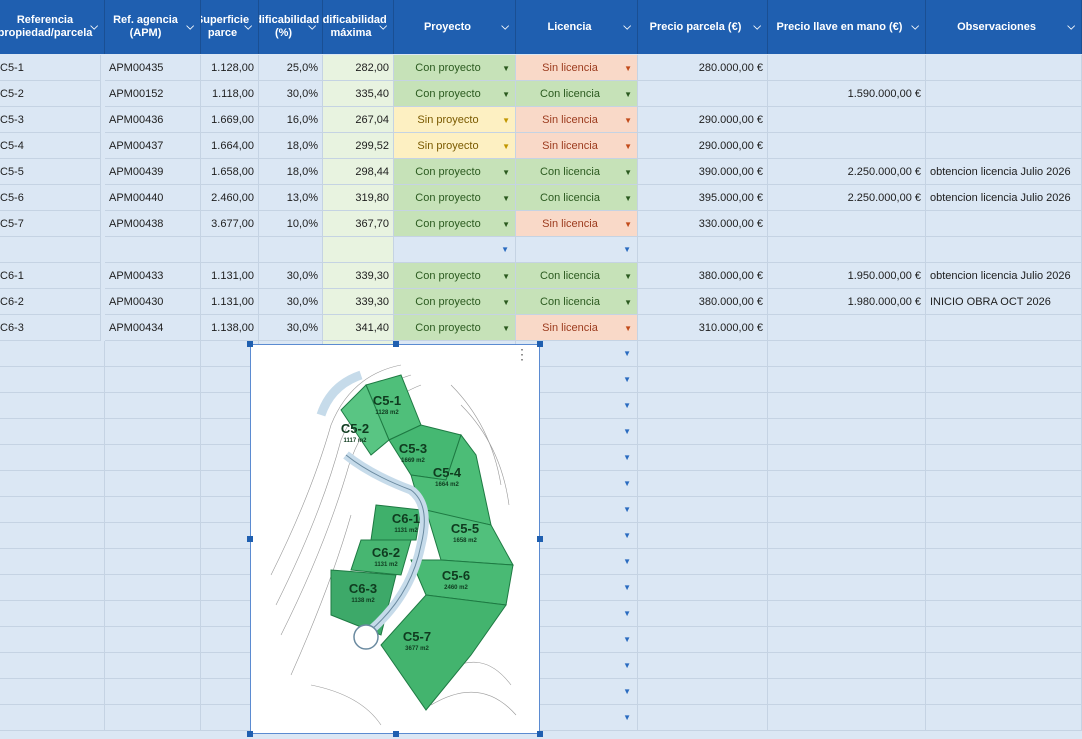 This screenshot has height=739, width=1082. I want to click on cell-apm: APM00438, so click(153, 224).